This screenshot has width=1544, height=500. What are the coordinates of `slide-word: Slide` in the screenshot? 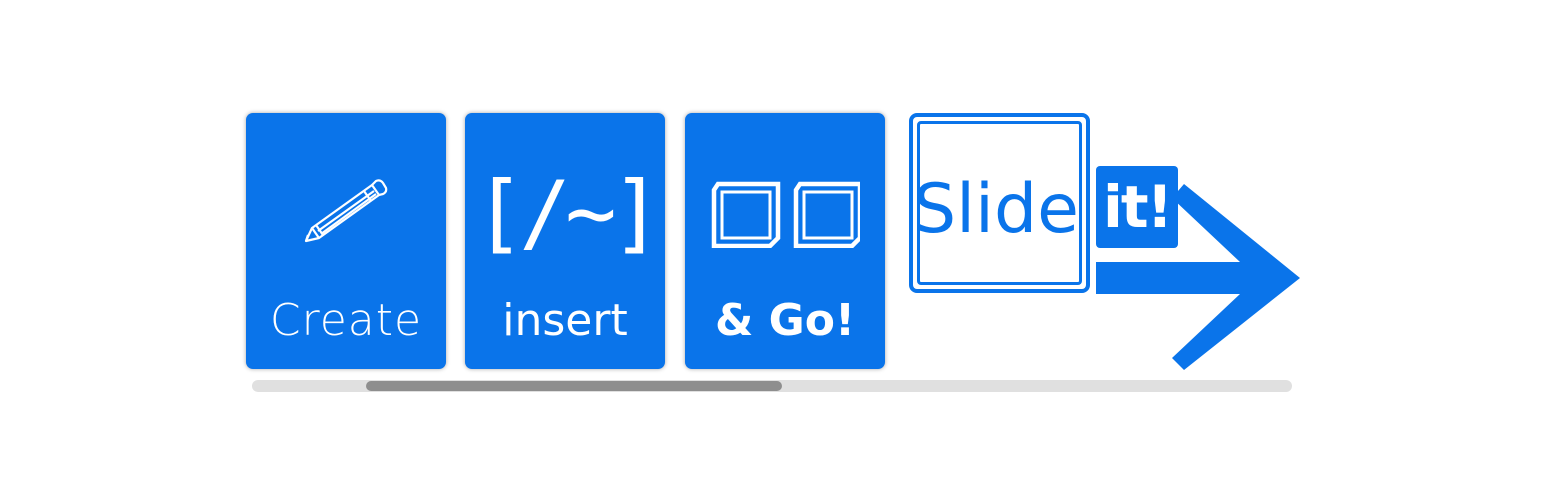 It's located at (996, 209).